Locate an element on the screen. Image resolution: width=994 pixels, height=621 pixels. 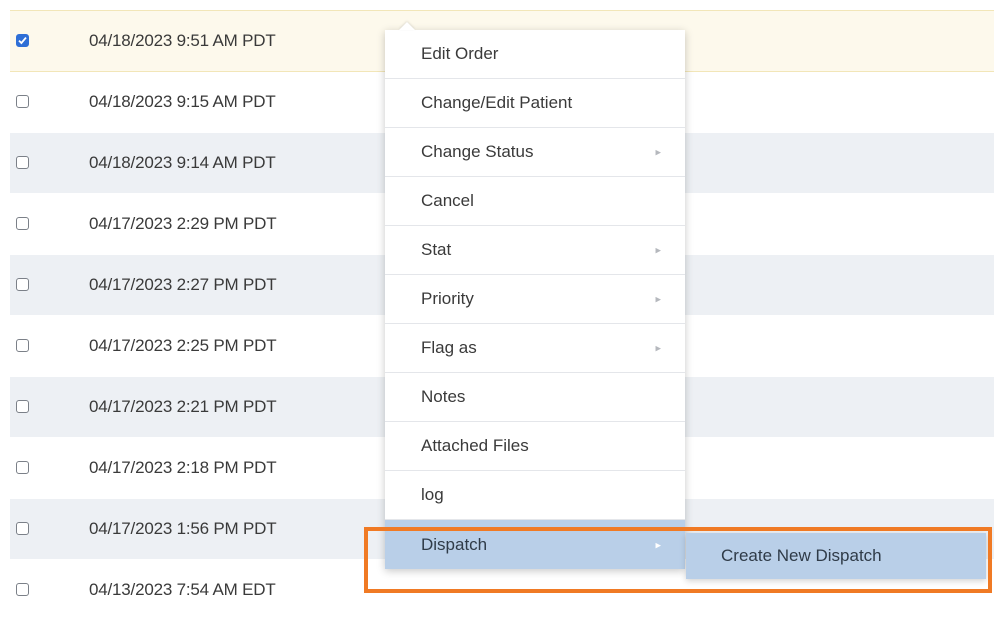
menu-item-change-status: Change Status ▸ is located at coordinates (535, 152).